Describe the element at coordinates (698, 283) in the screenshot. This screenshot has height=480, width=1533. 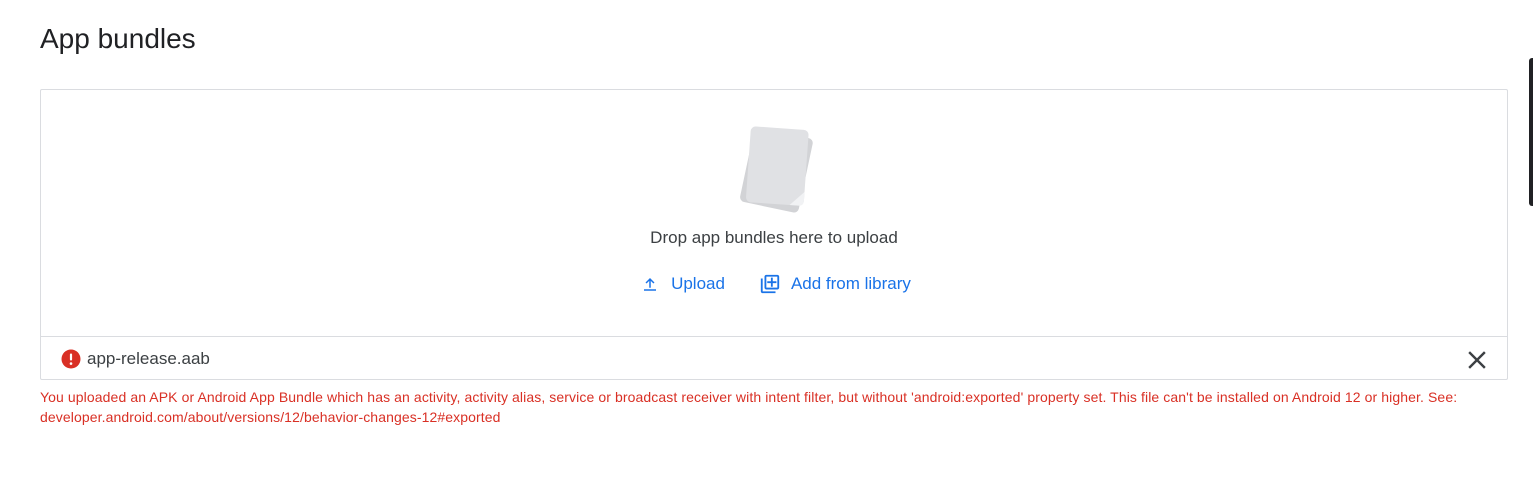
I see `upload-button-label: Upload` at that location.